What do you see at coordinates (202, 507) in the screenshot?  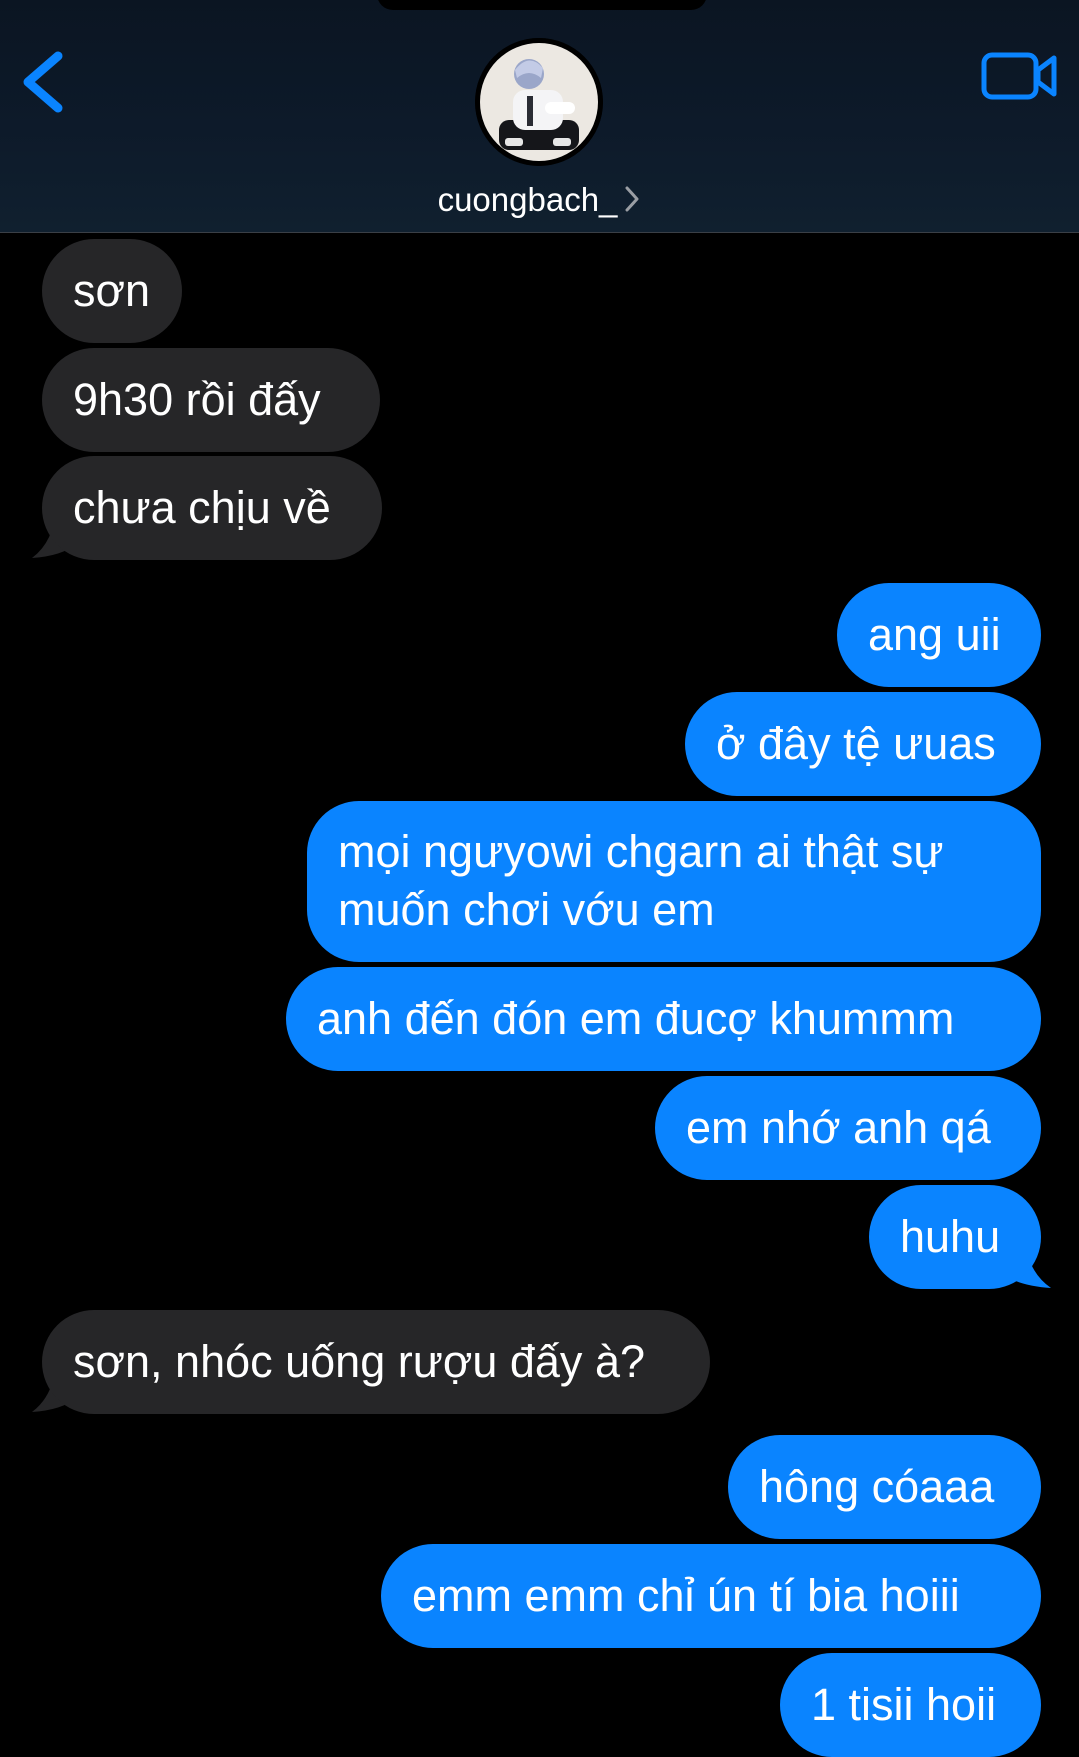 I see `message-text: chưa chịu về` at bounding box center [202, 507].